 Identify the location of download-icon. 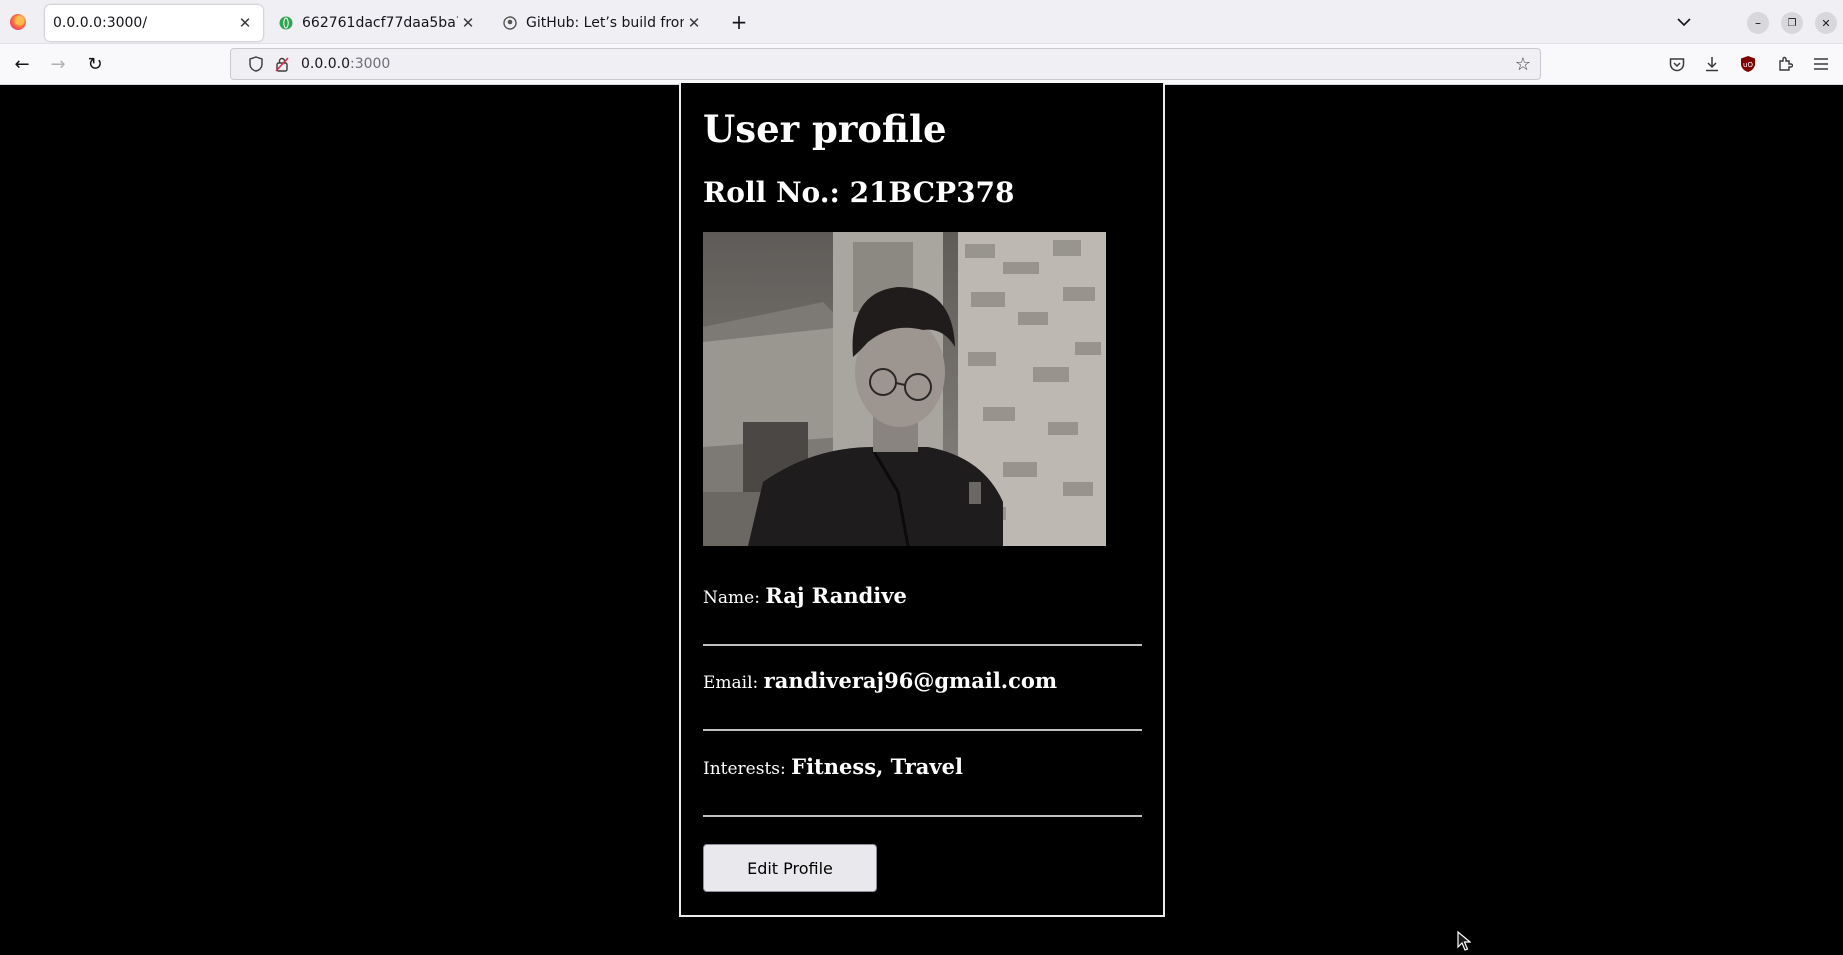
(1712, 64).